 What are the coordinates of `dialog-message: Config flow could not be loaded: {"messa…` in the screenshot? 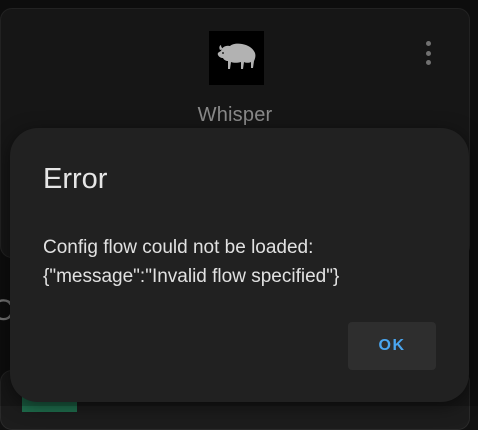 It's located at (243, 262).